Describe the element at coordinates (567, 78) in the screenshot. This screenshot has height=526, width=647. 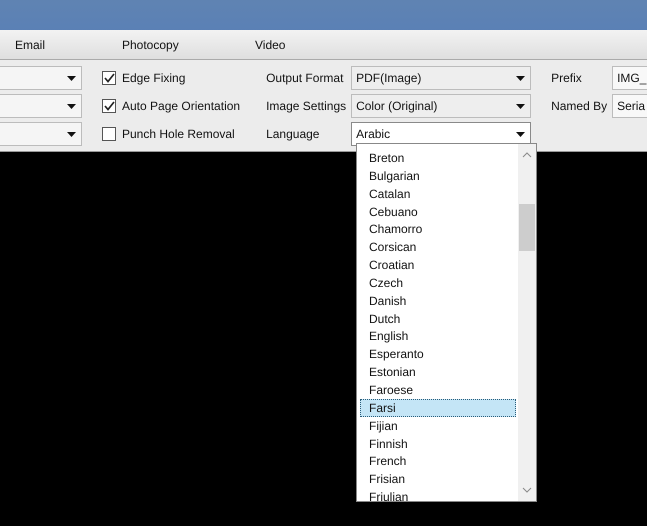
I see `field-label: Prefix` at that location.